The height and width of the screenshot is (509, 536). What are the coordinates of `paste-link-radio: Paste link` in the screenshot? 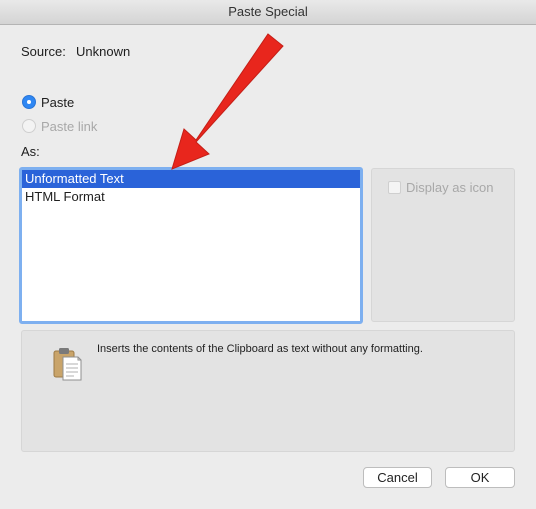 It's located at (59, 126).